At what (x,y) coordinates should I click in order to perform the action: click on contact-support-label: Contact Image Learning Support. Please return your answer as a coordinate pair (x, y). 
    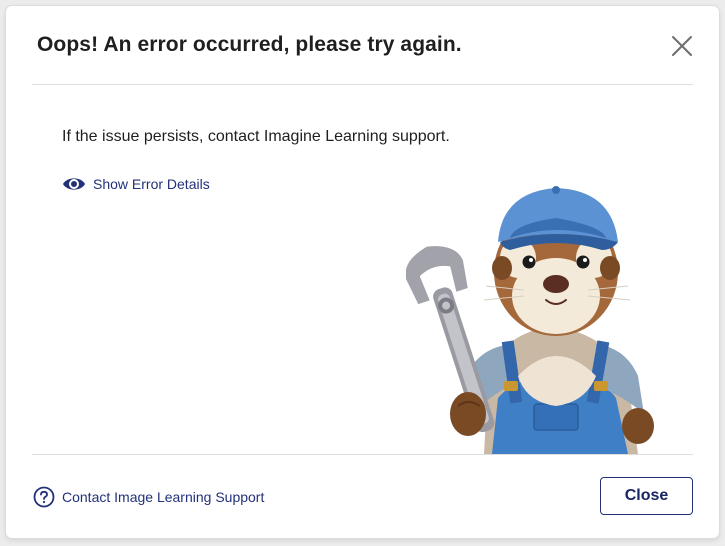
    Looking at the image, I should click on (163, 497).